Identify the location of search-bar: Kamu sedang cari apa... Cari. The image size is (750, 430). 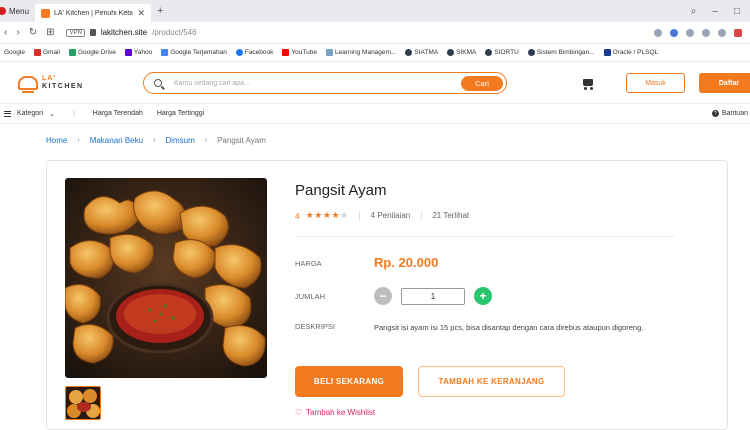
(325, 83).